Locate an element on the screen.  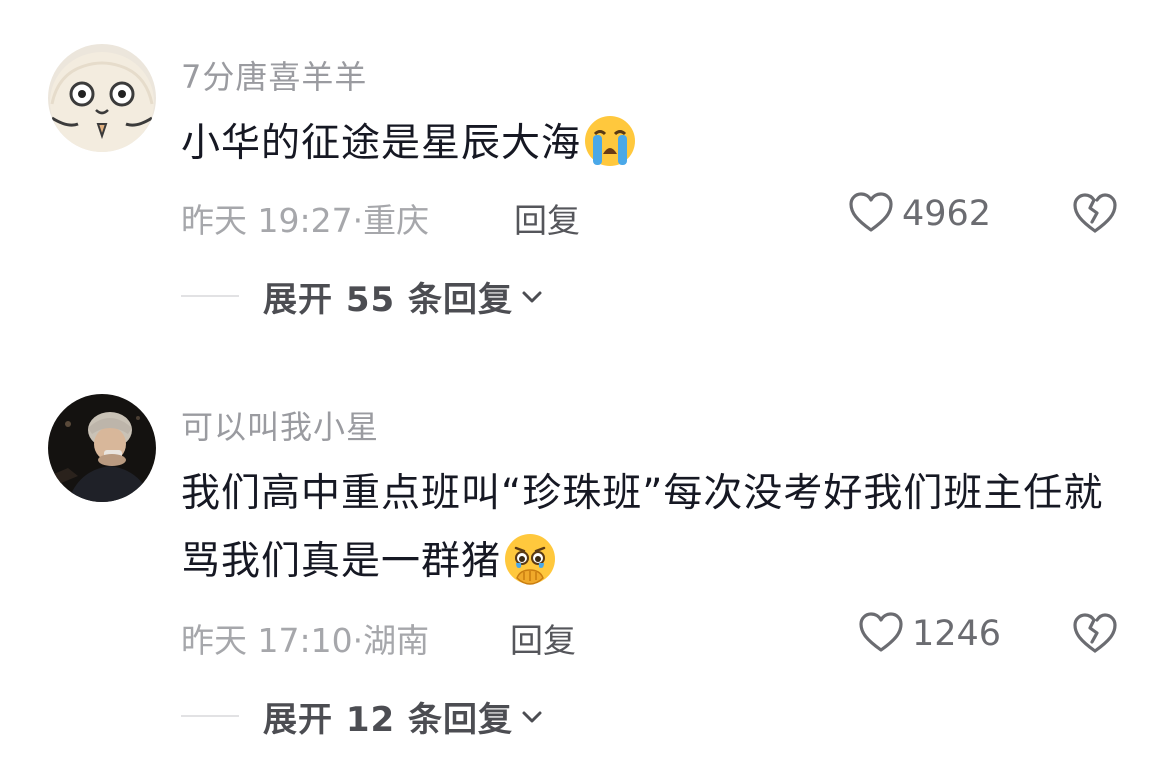
expand-replies-label: 展开 12 条回复 is located at coordinates (388, 719).